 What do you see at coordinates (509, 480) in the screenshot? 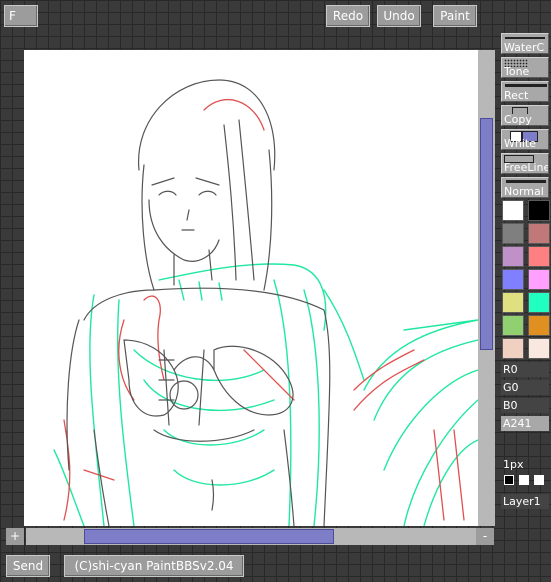
I see `pen-size-black-icon` at bounding box center [509, 480].